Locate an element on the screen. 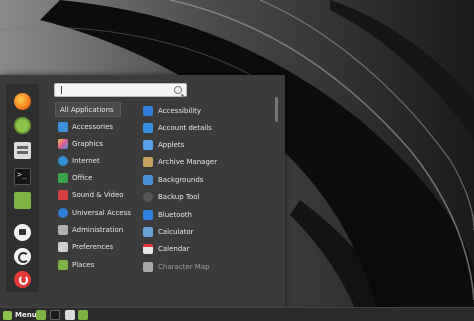 The width and height of the screenshot is (474, 321). category-accessories: Accessories is located at coordinates (88, 126).